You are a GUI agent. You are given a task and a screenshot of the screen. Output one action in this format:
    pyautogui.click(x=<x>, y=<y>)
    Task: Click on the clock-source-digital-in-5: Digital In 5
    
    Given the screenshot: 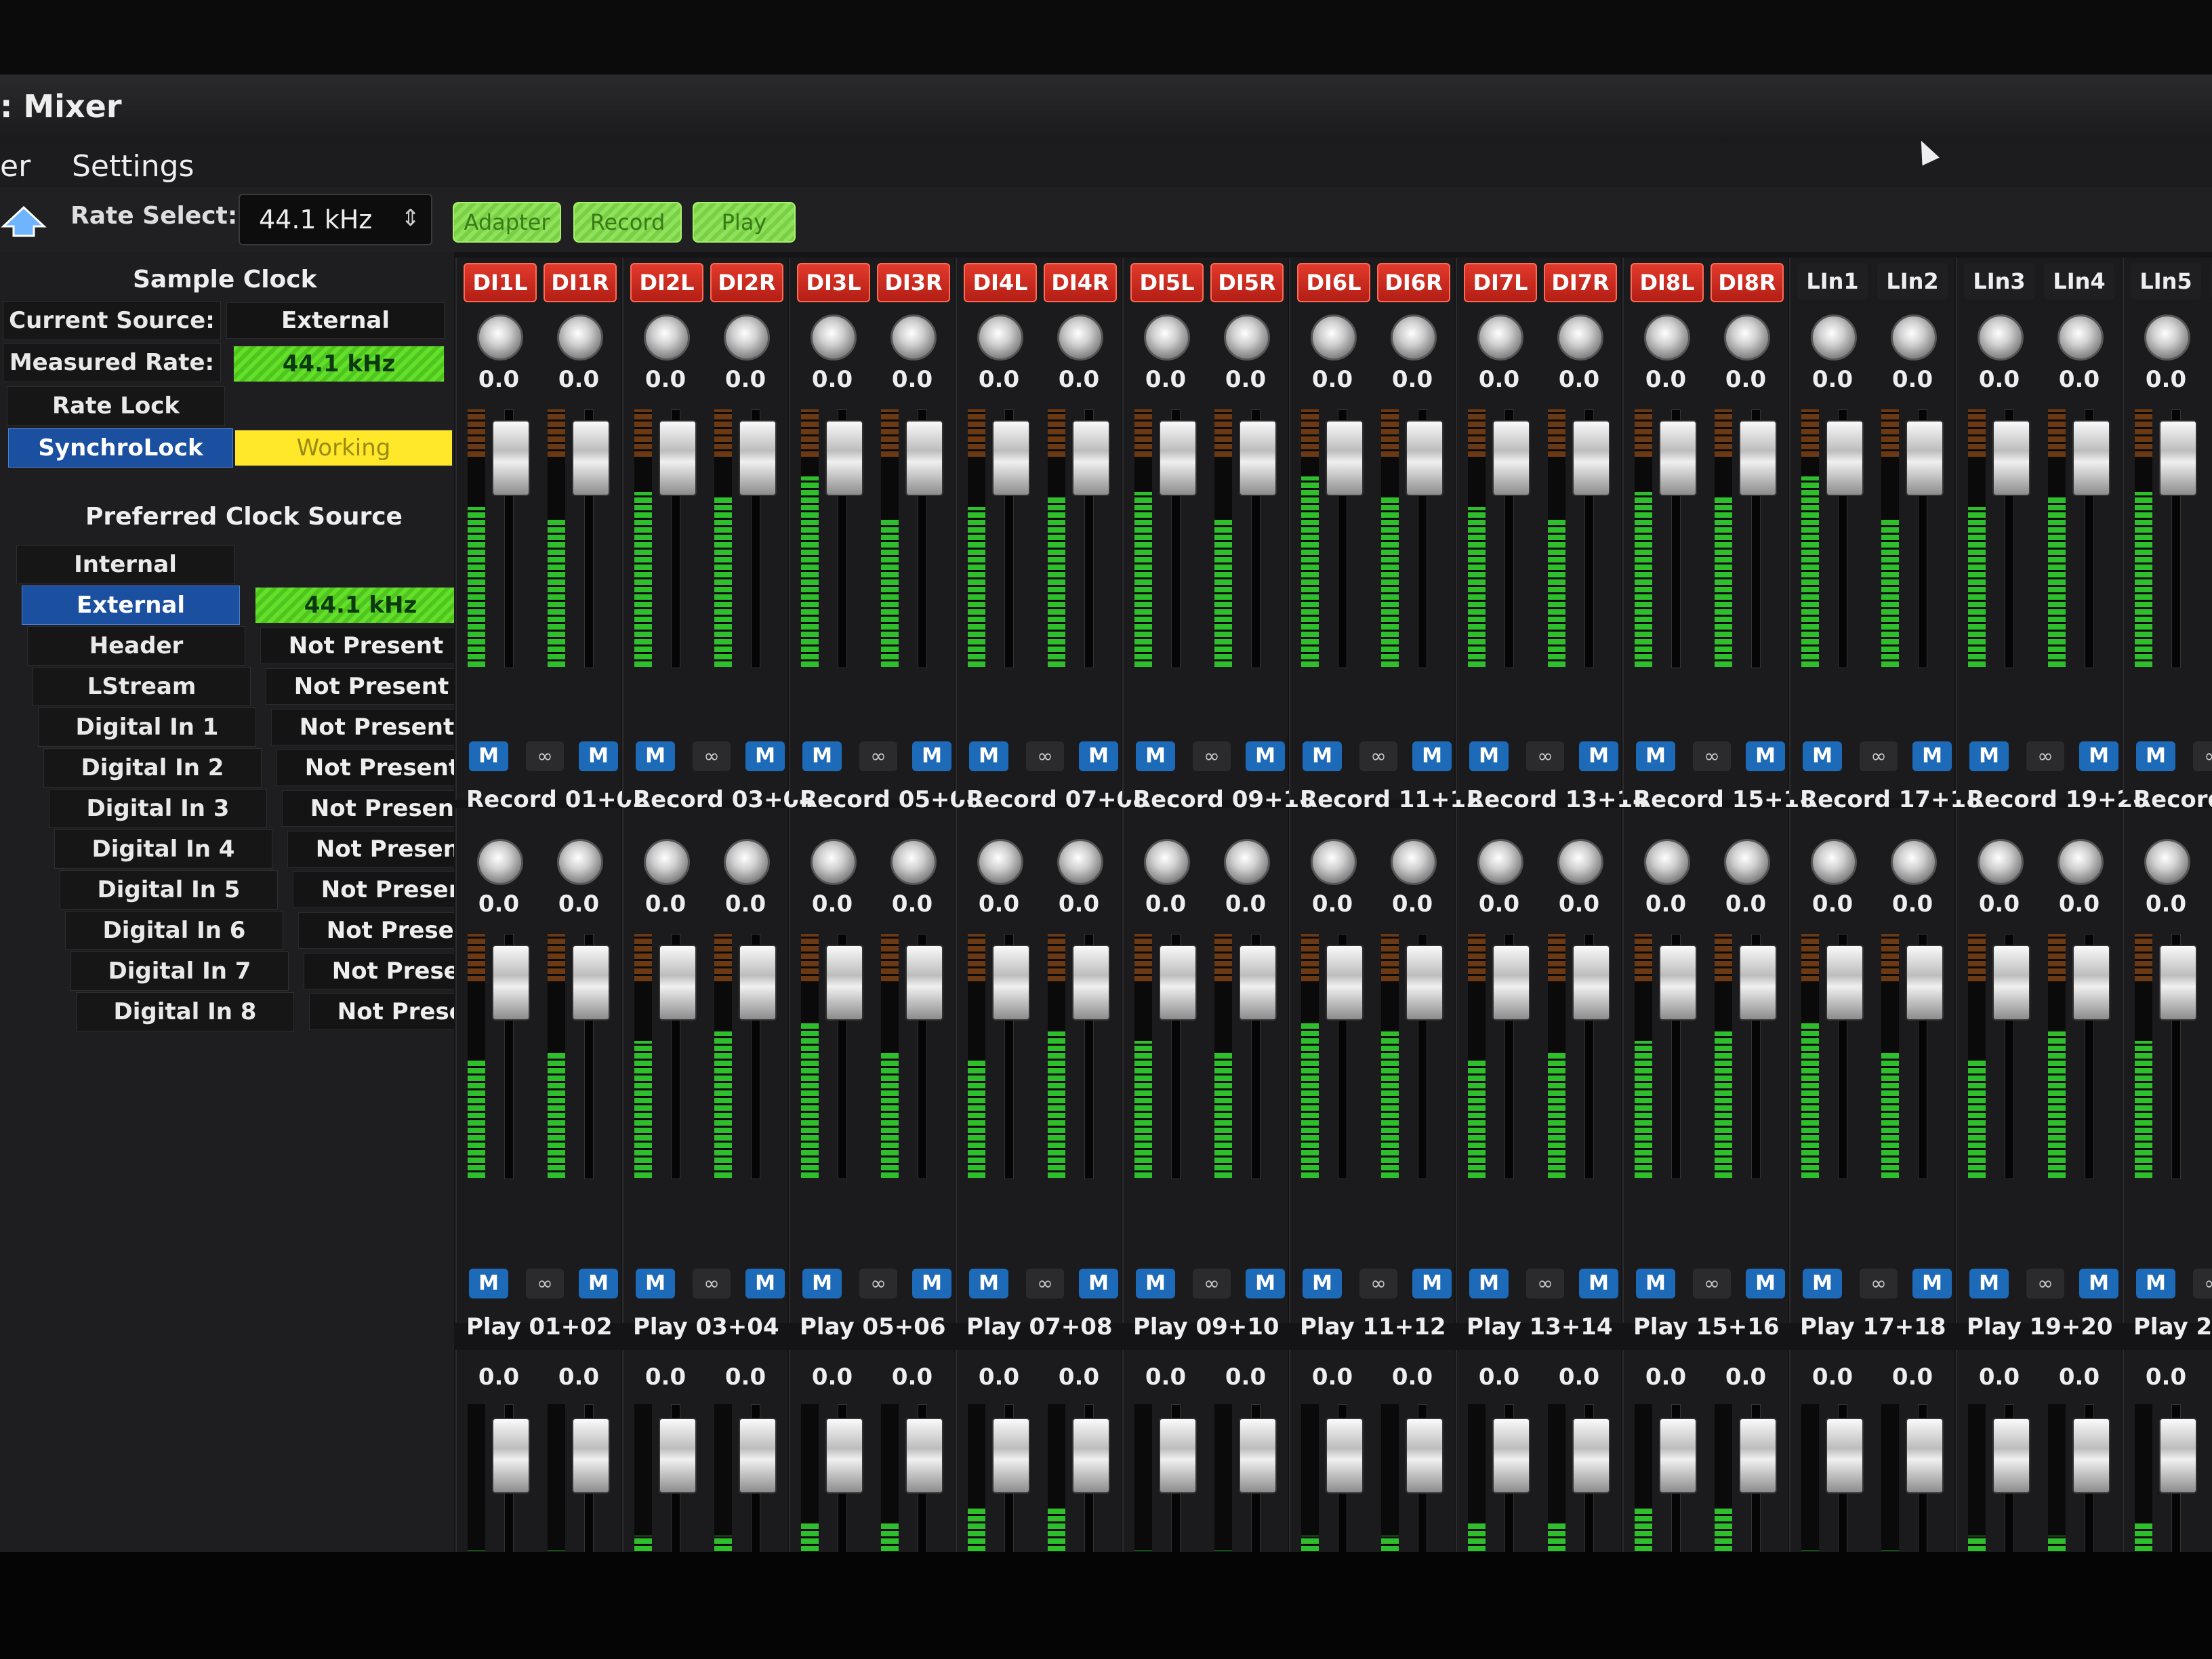 What is the action you would take?
    pyautogui.click(x=169, y=889)
    